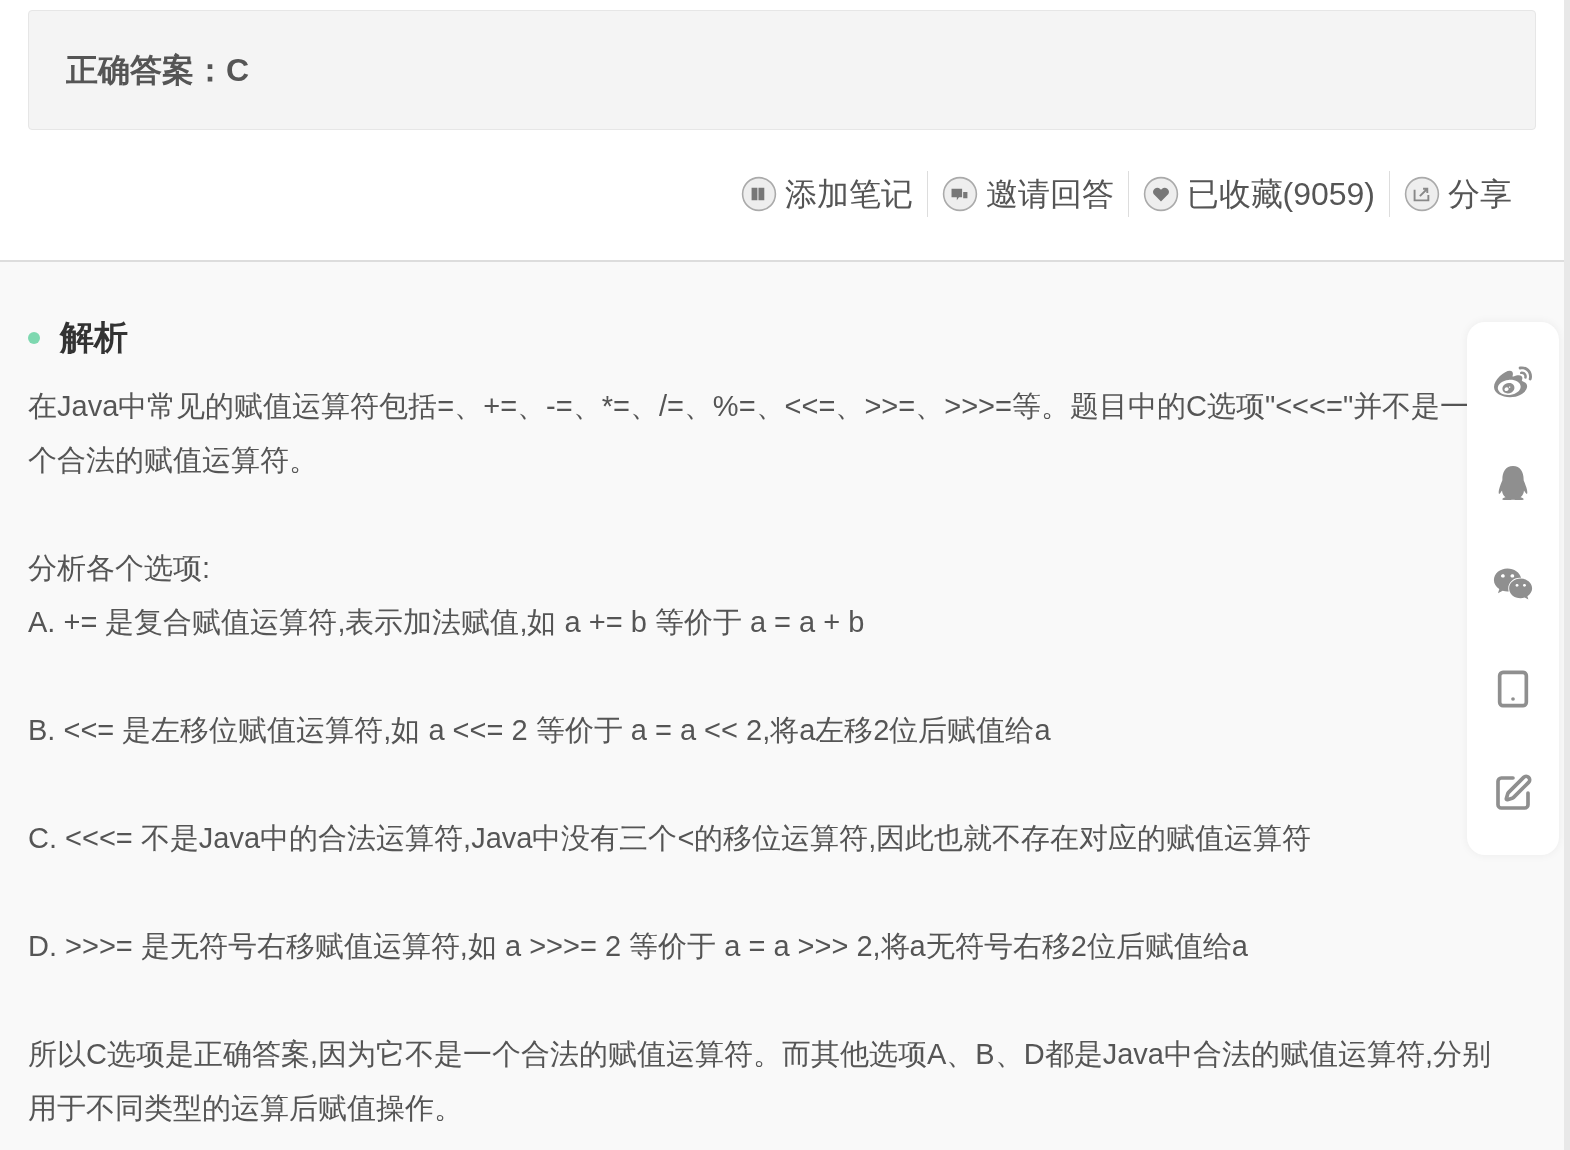 Image resolution: width=1570 pixels, height=1150 pixels. I want to click on explanation-paragraph: D. >>>= 是无符号右移赋值运算符,如 a >>>= 2 等价于 a = a >>> 2,将a无符号右移2位后赋值给a, so click(638, 946).